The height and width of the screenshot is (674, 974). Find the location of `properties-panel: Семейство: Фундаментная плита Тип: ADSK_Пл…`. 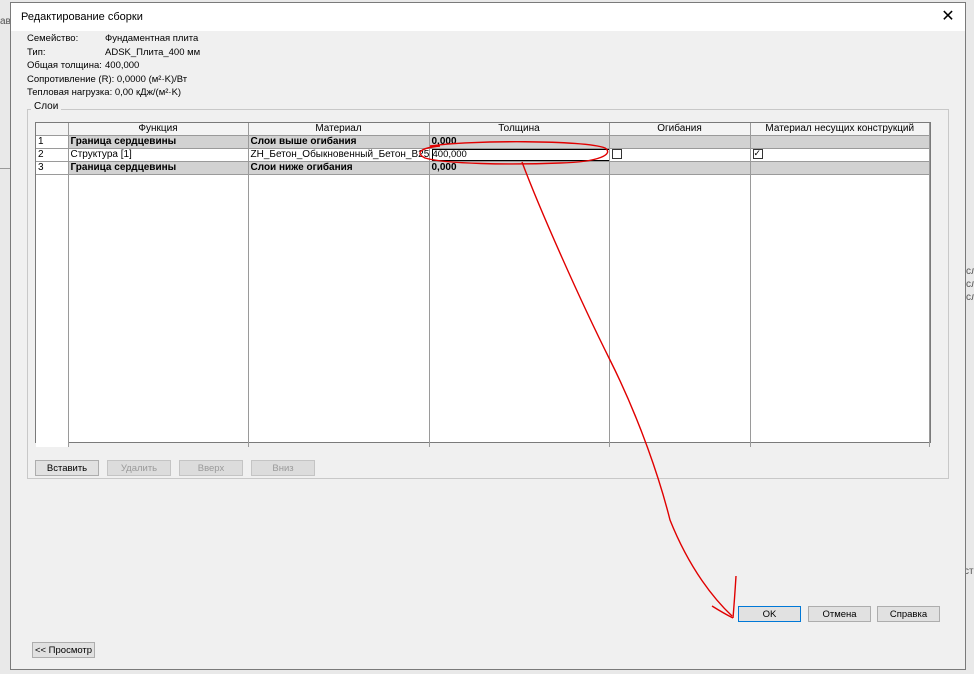

properties-panel: Семейство: Фундаментная плита Тип: ADSK_Пл… is located at coordinates (113, 67).